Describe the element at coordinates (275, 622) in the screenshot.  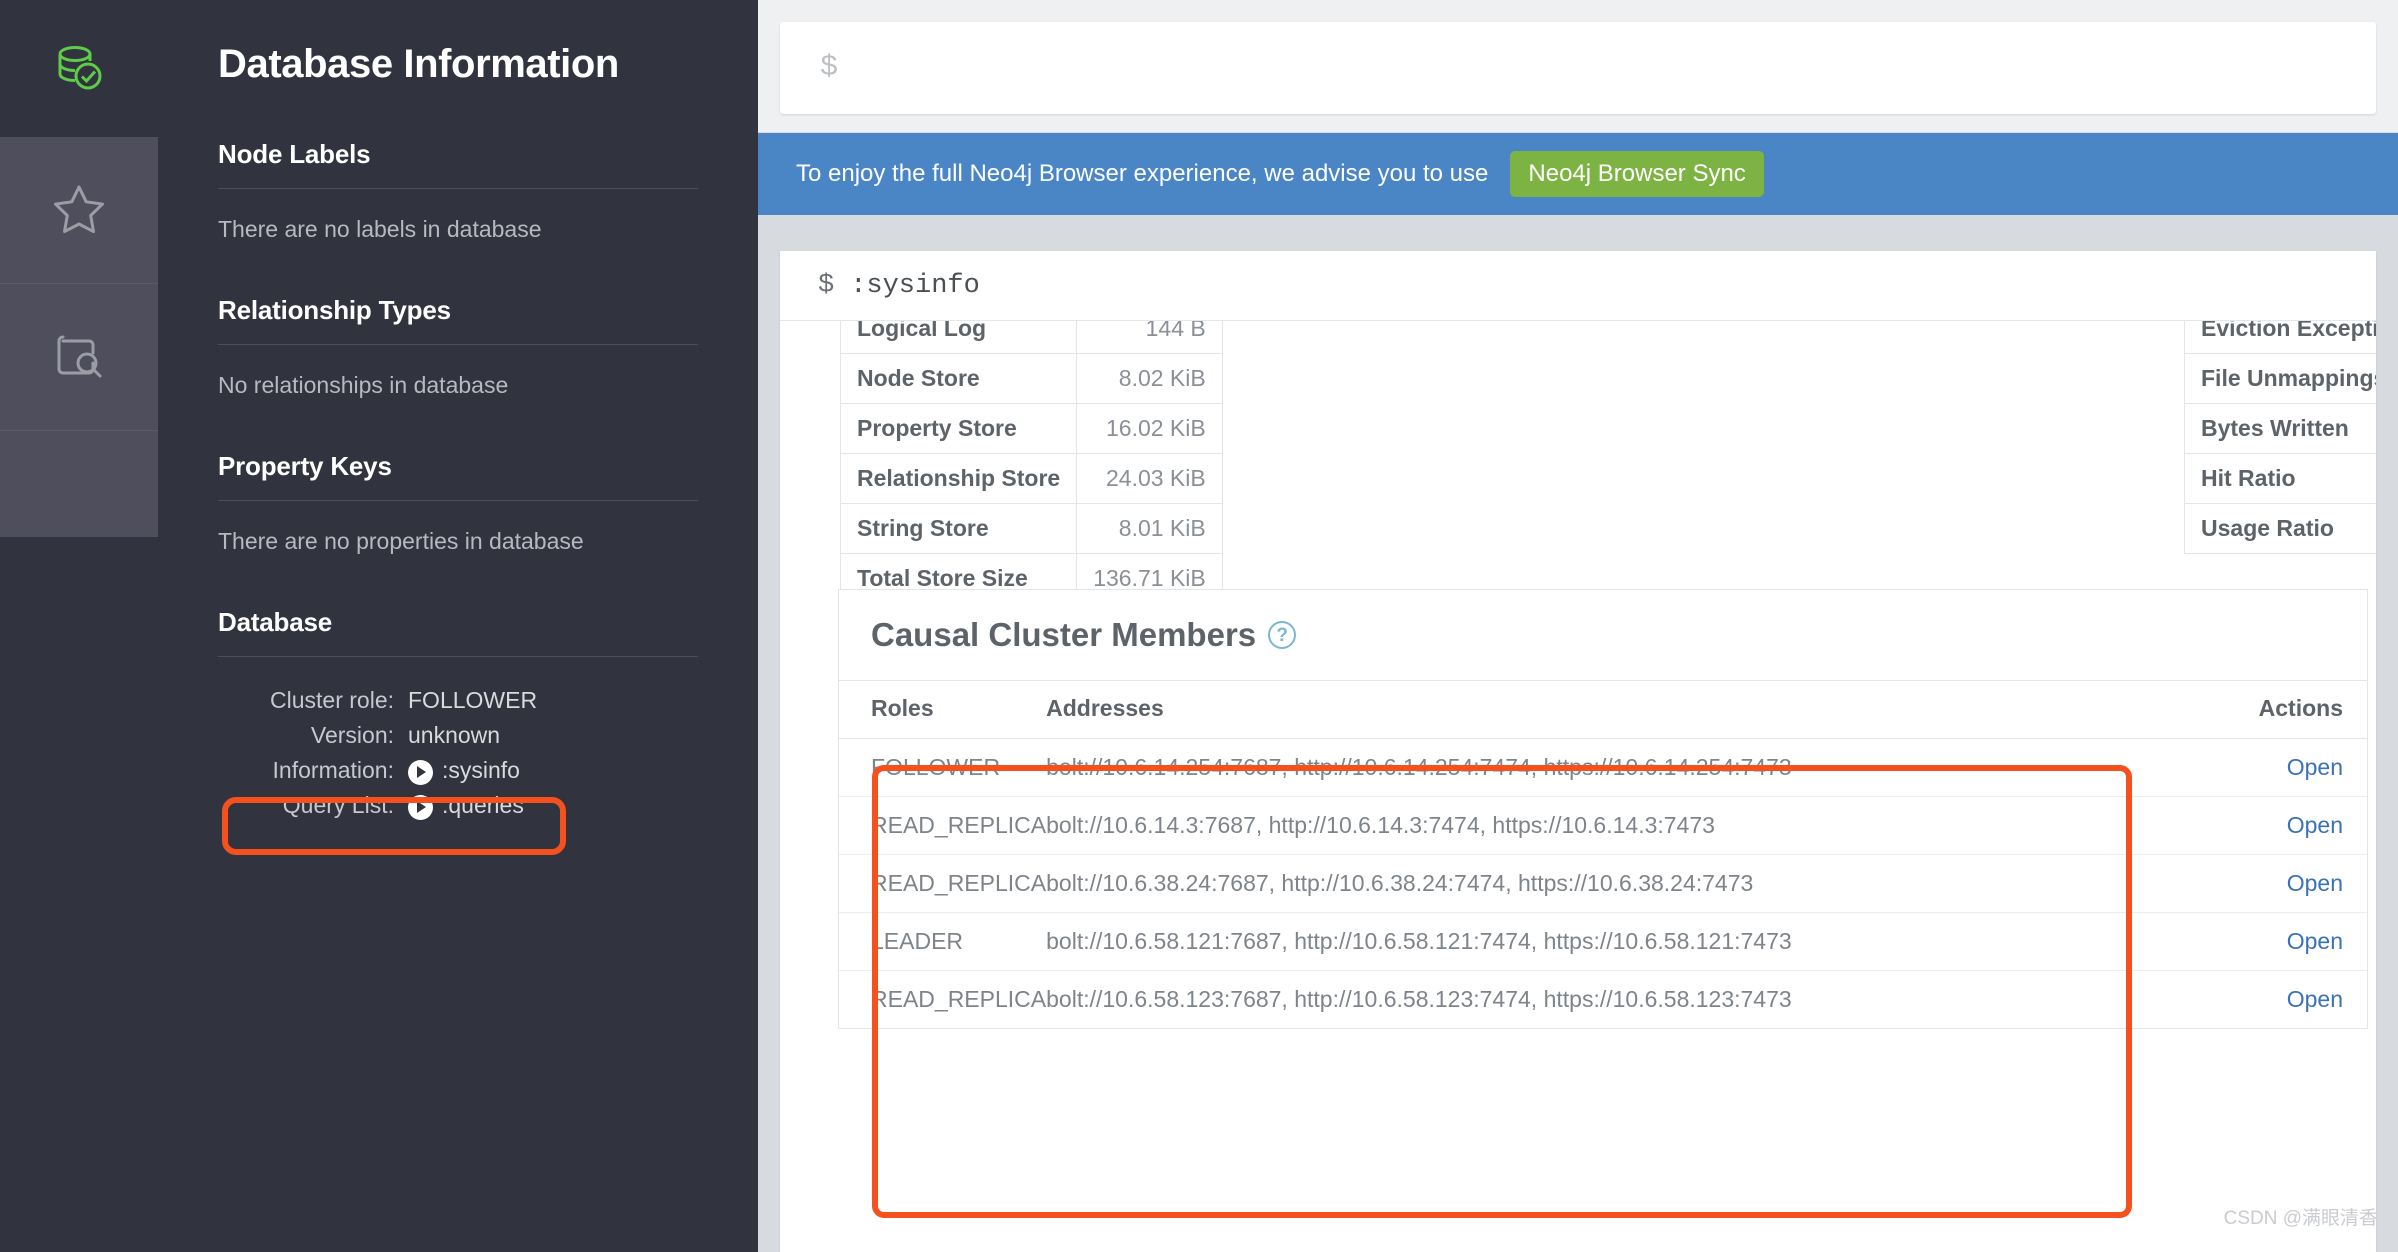
I see `section-heading: Database` at that location.